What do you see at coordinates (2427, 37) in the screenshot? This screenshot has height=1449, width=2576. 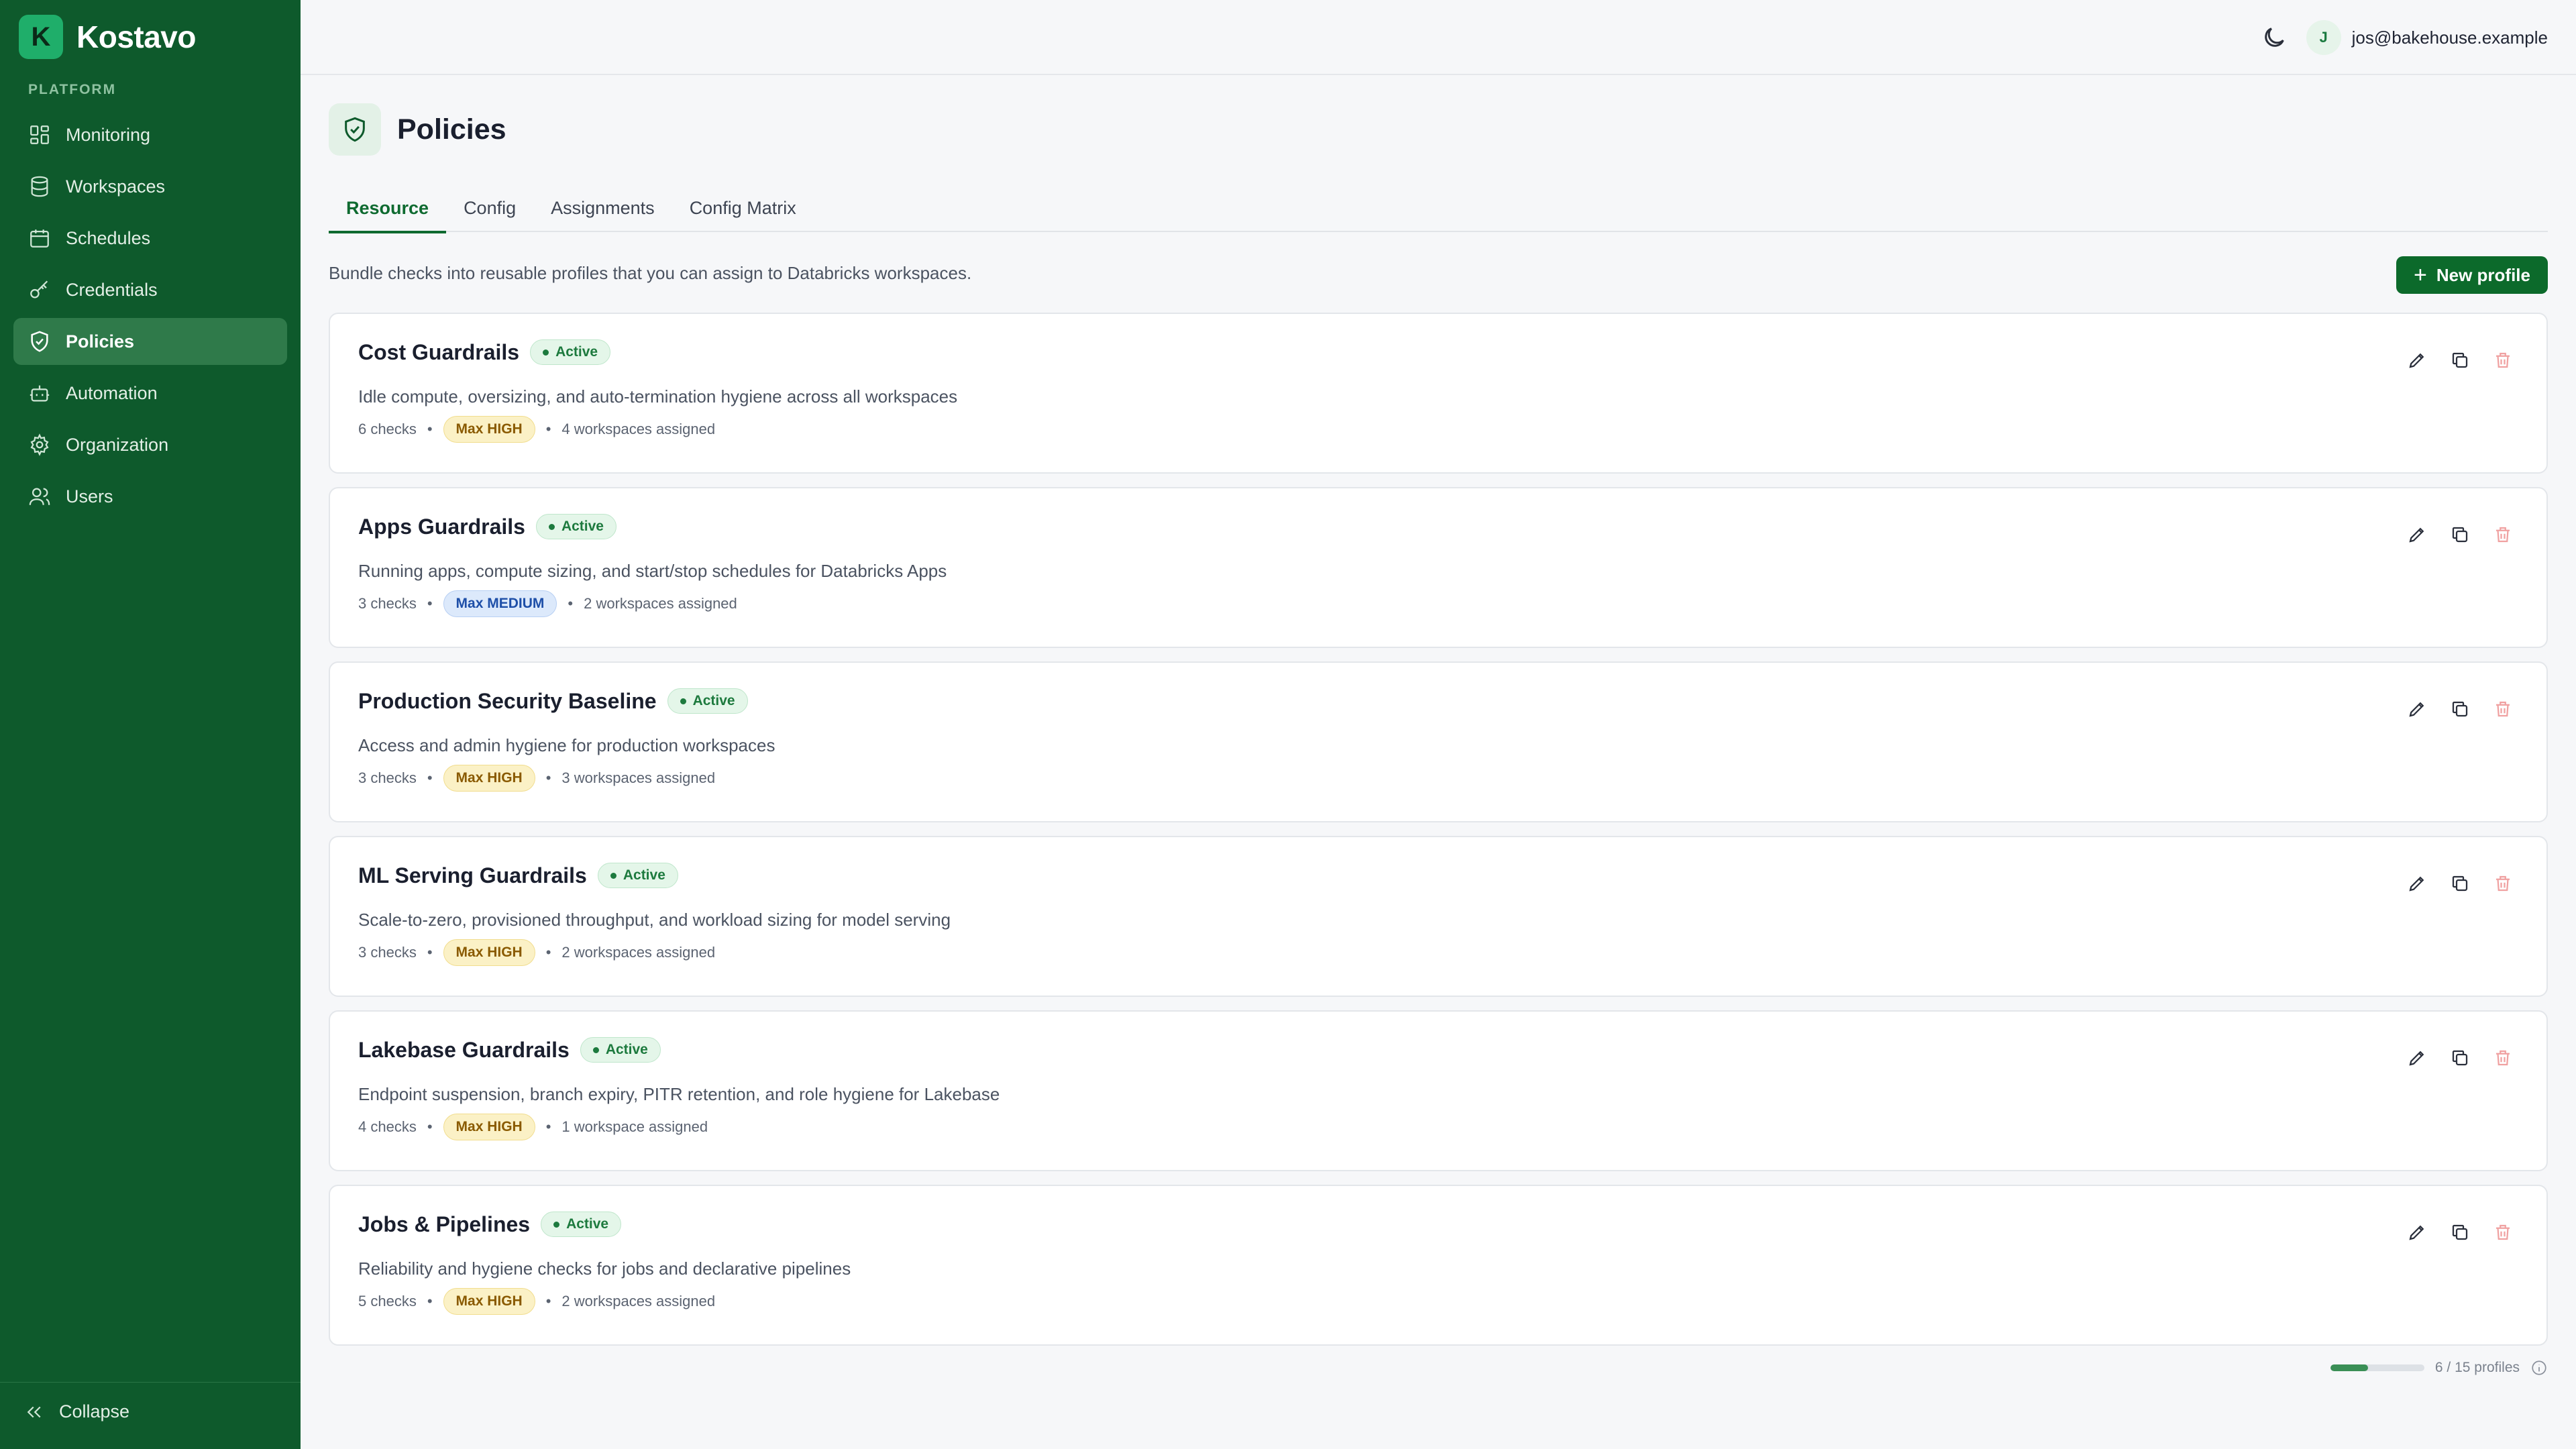 I see `user-menu: J jos@bakehouse.example` at bounding box center [2427, 37].